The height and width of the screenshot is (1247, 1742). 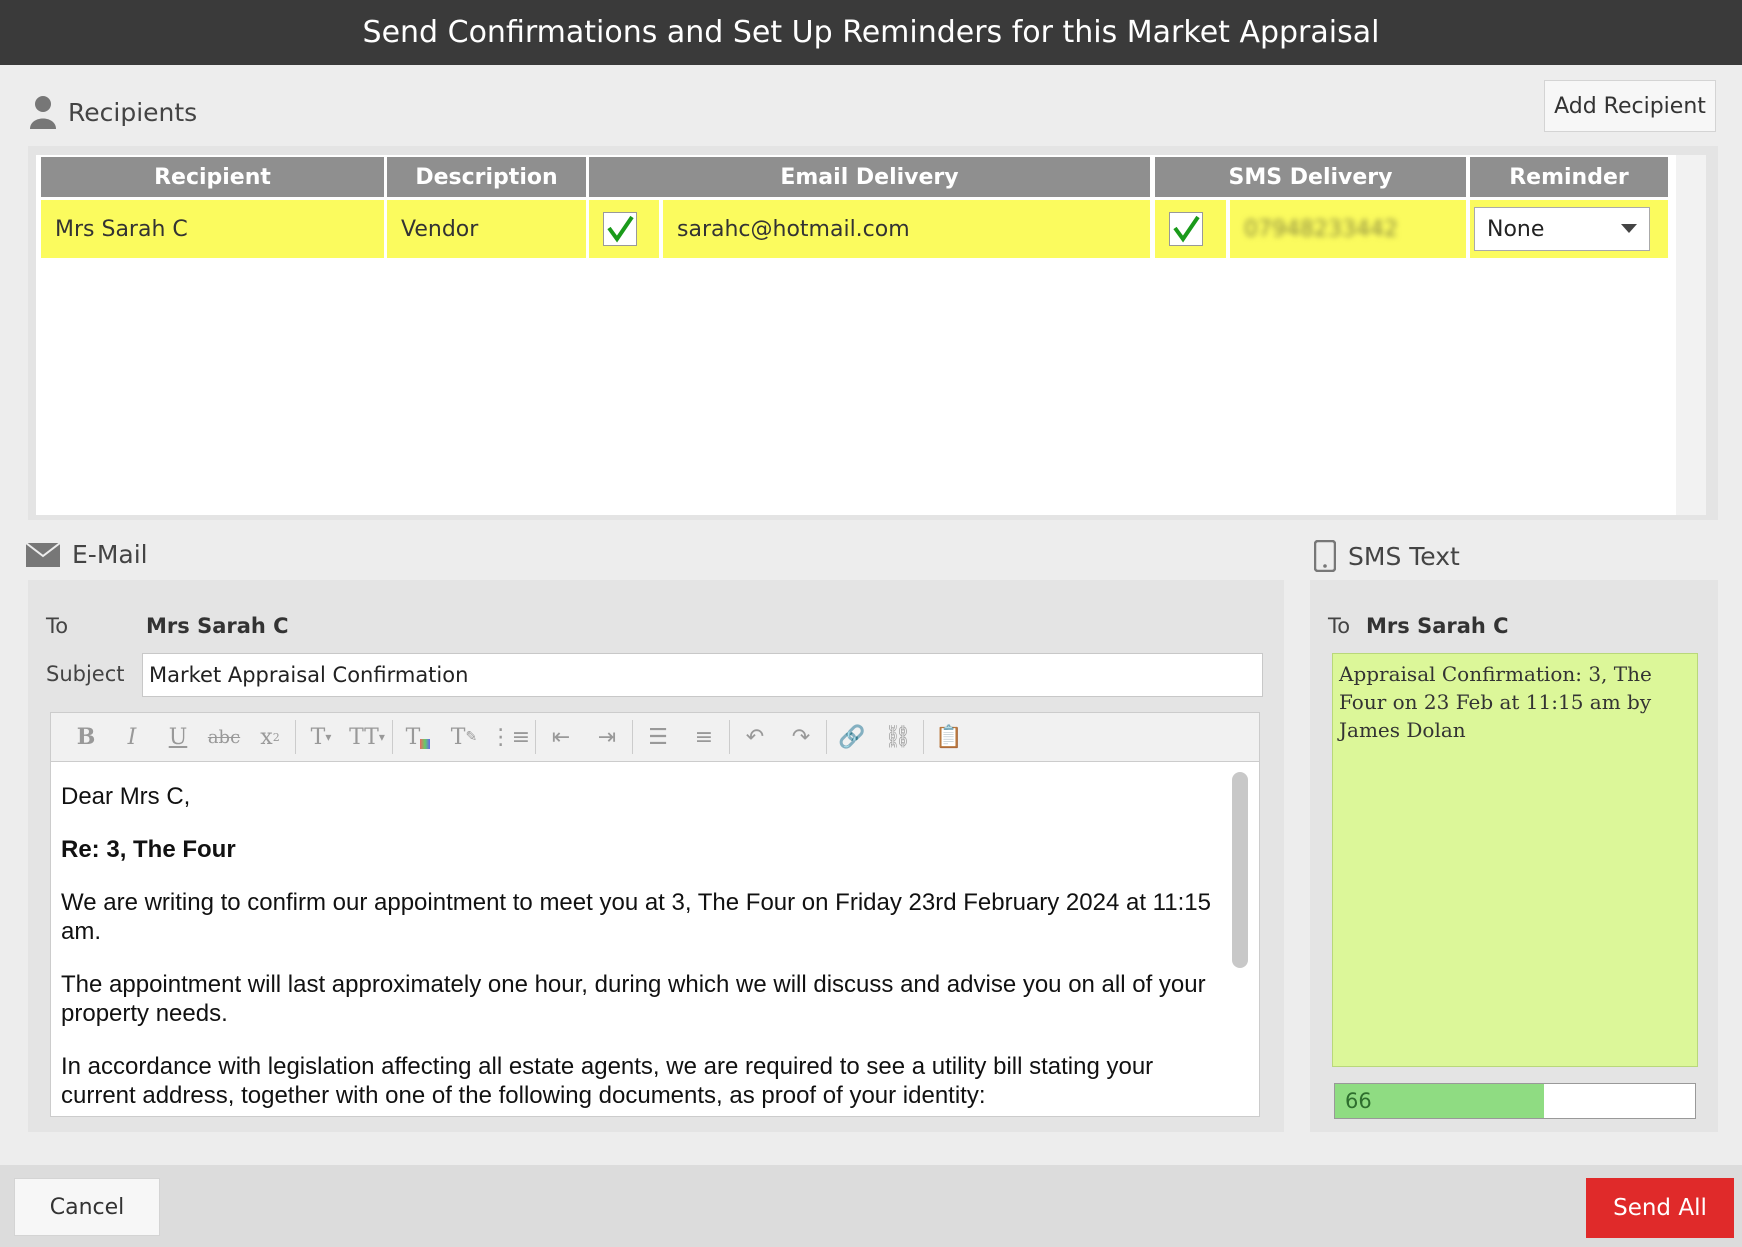 What do you see at coordinates (1240, 870) in the screenshot?
I see `editor-scrollbar` at bounding box center [1240, 870].